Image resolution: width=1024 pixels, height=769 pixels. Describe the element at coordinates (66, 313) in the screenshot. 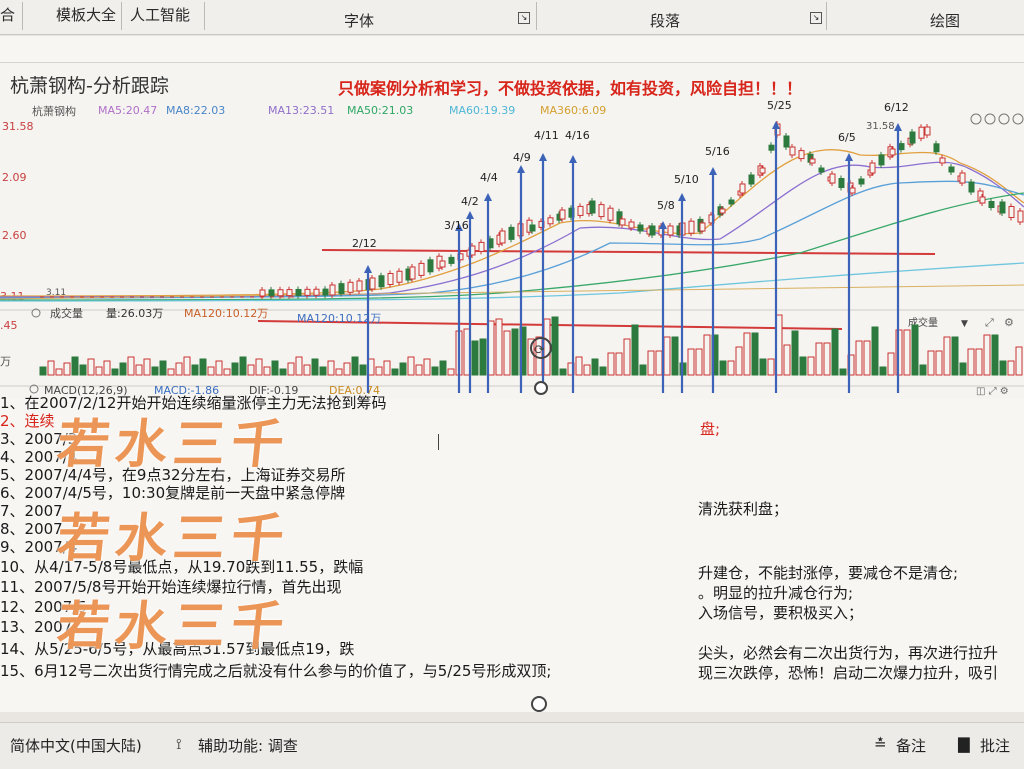

I see `volume-title: 成交量` at that location.